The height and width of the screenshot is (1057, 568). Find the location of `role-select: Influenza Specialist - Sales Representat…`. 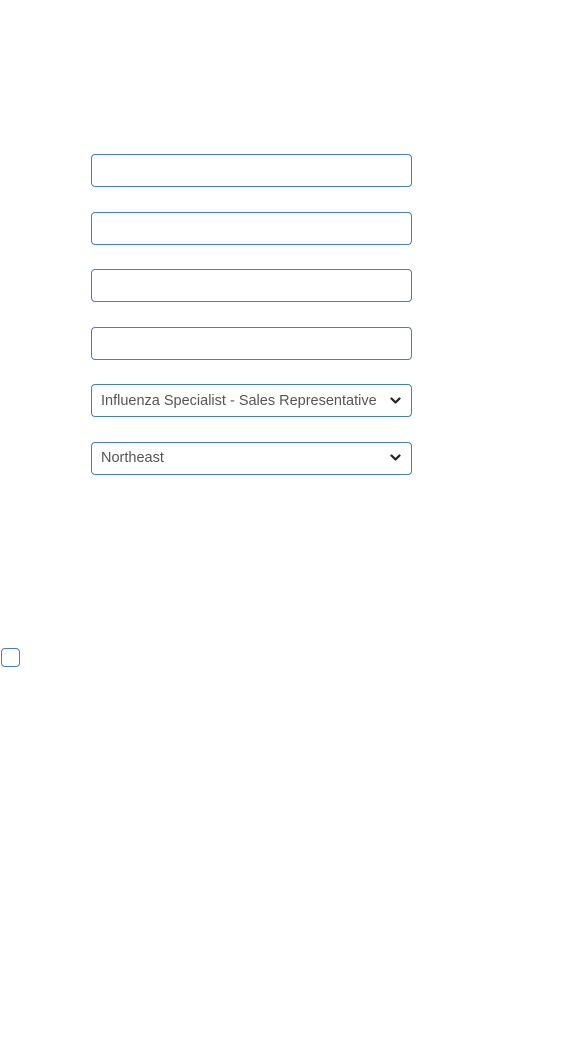

role-select: Influenza Specialist - Sales Representat… is located at coordinates (251, 400).